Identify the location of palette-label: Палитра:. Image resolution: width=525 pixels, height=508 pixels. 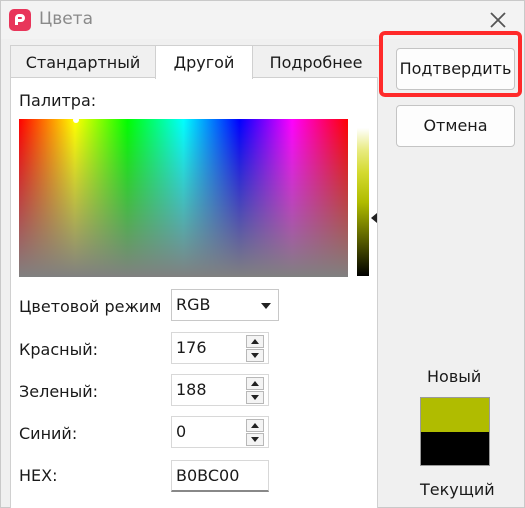
(58, 100).